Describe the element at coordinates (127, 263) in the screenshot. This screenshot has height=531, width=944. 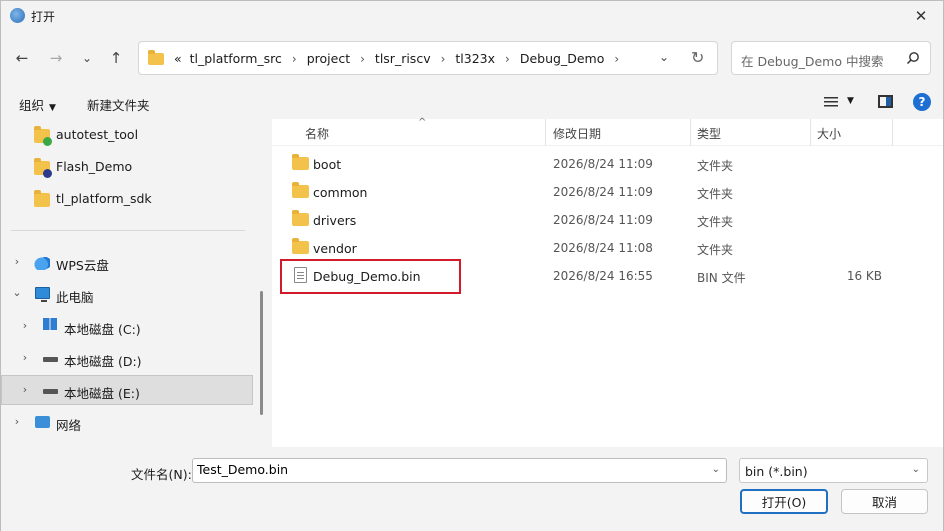
I see `nav-item-wps-cloud: › WPS云盘` at that location.